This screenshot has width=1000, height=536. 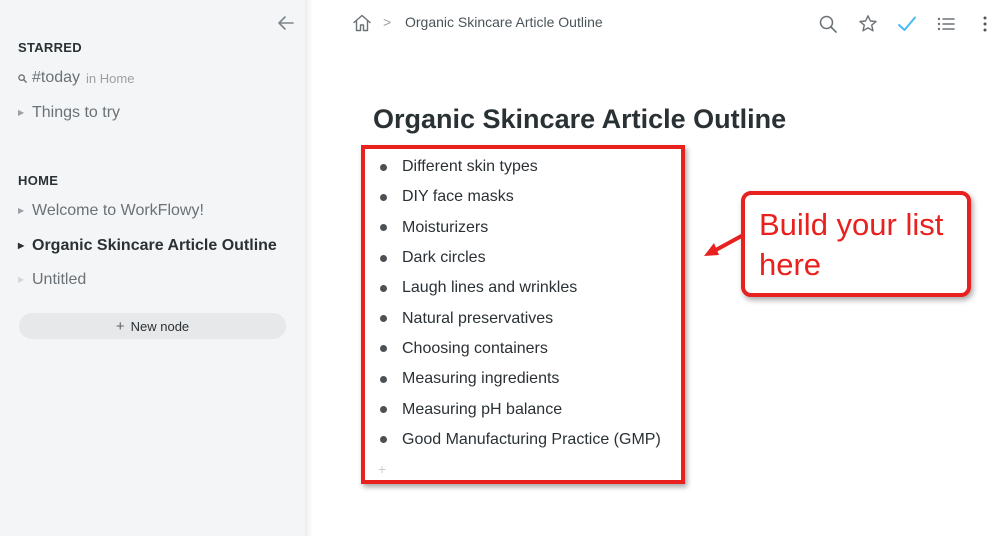 I want to click on annotation-text: Build your list here, so click(x=851, y=245).